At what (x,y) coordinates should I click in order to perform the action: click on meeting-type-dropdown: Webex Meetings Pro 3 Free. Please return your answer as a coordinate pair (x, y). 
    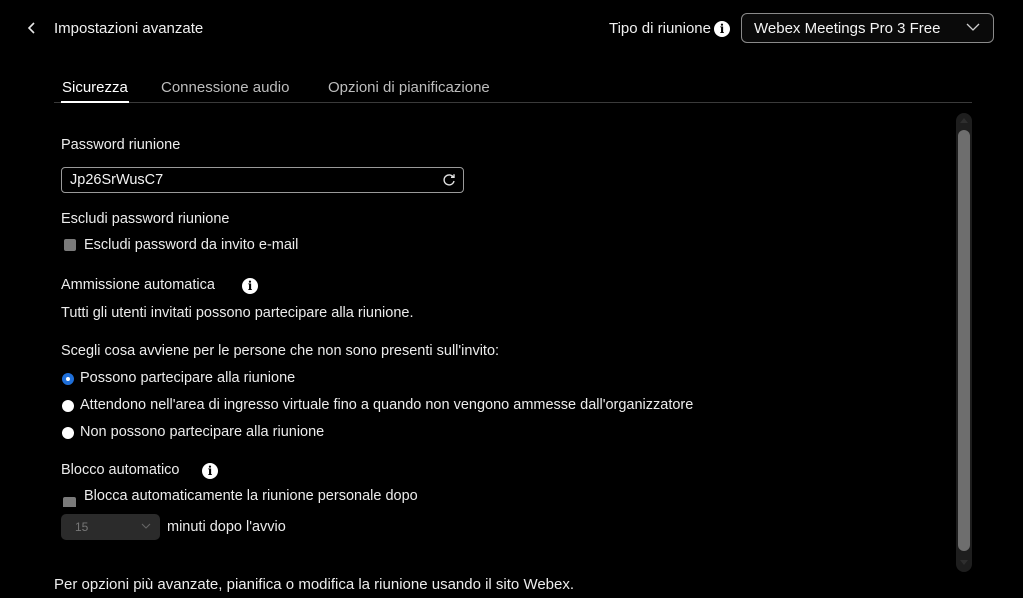
    Looking at the image, I should click on (867, 28).